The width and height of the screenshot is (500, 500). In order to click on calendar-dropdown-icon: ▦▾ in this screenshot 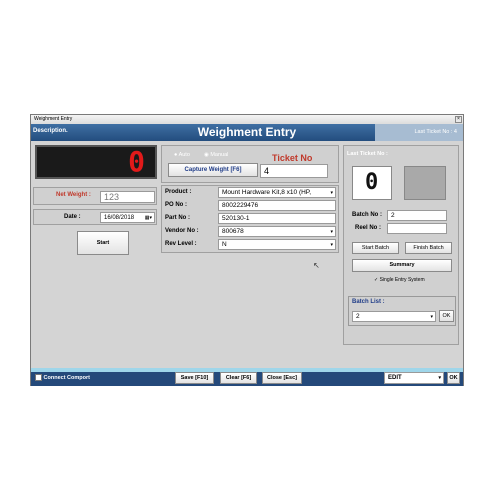, I will do `click(148, 217)`.